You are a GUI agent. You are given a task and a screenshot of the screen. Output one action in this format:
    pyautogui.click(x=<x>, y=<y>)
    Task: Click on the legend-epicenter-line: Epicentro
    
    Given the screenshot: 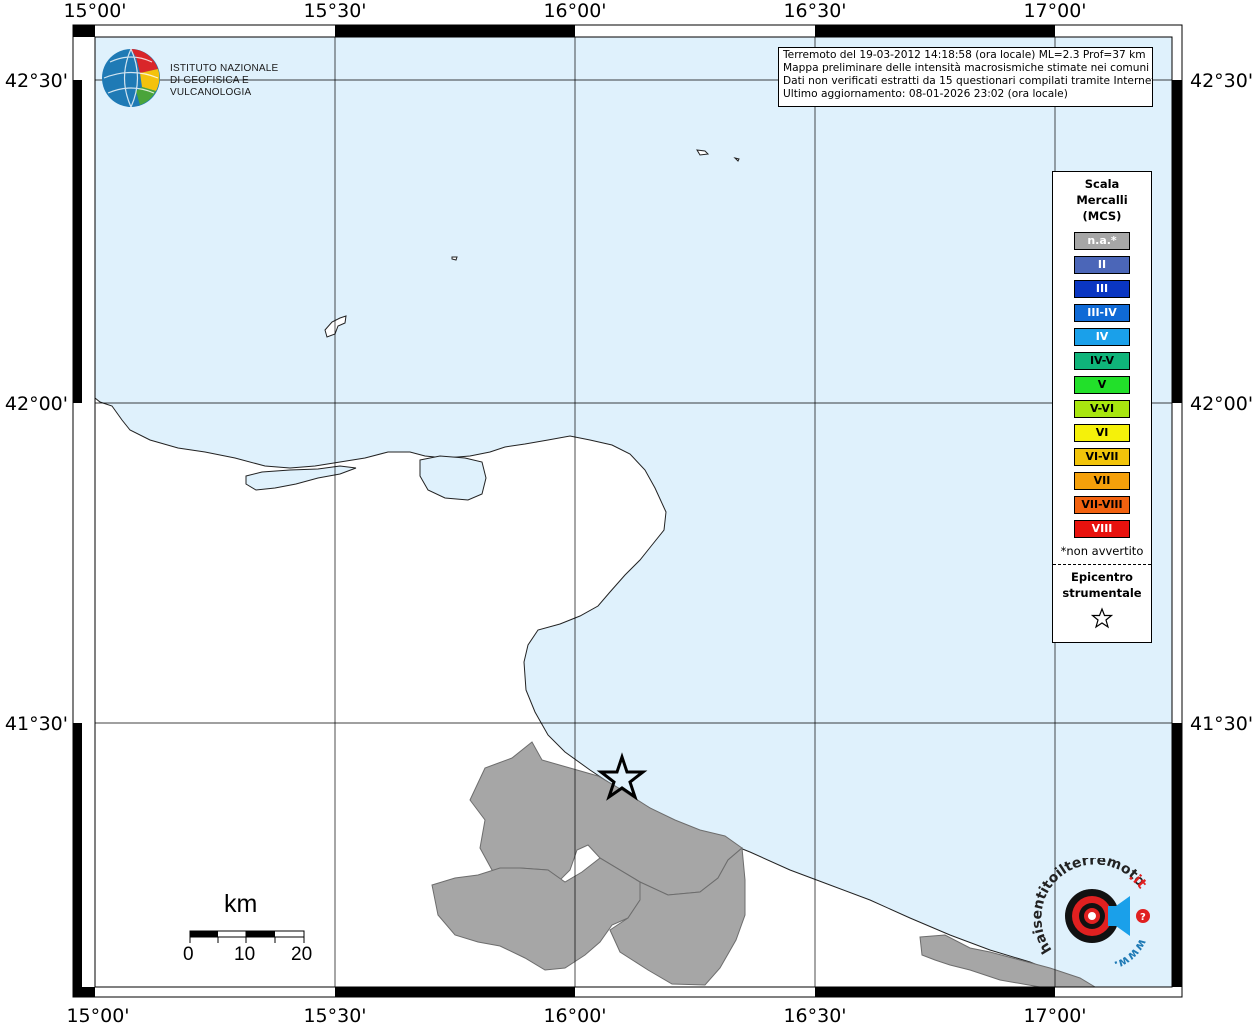 What is the action you would take?
    pyautogui.click(x=1102, y=577)
    